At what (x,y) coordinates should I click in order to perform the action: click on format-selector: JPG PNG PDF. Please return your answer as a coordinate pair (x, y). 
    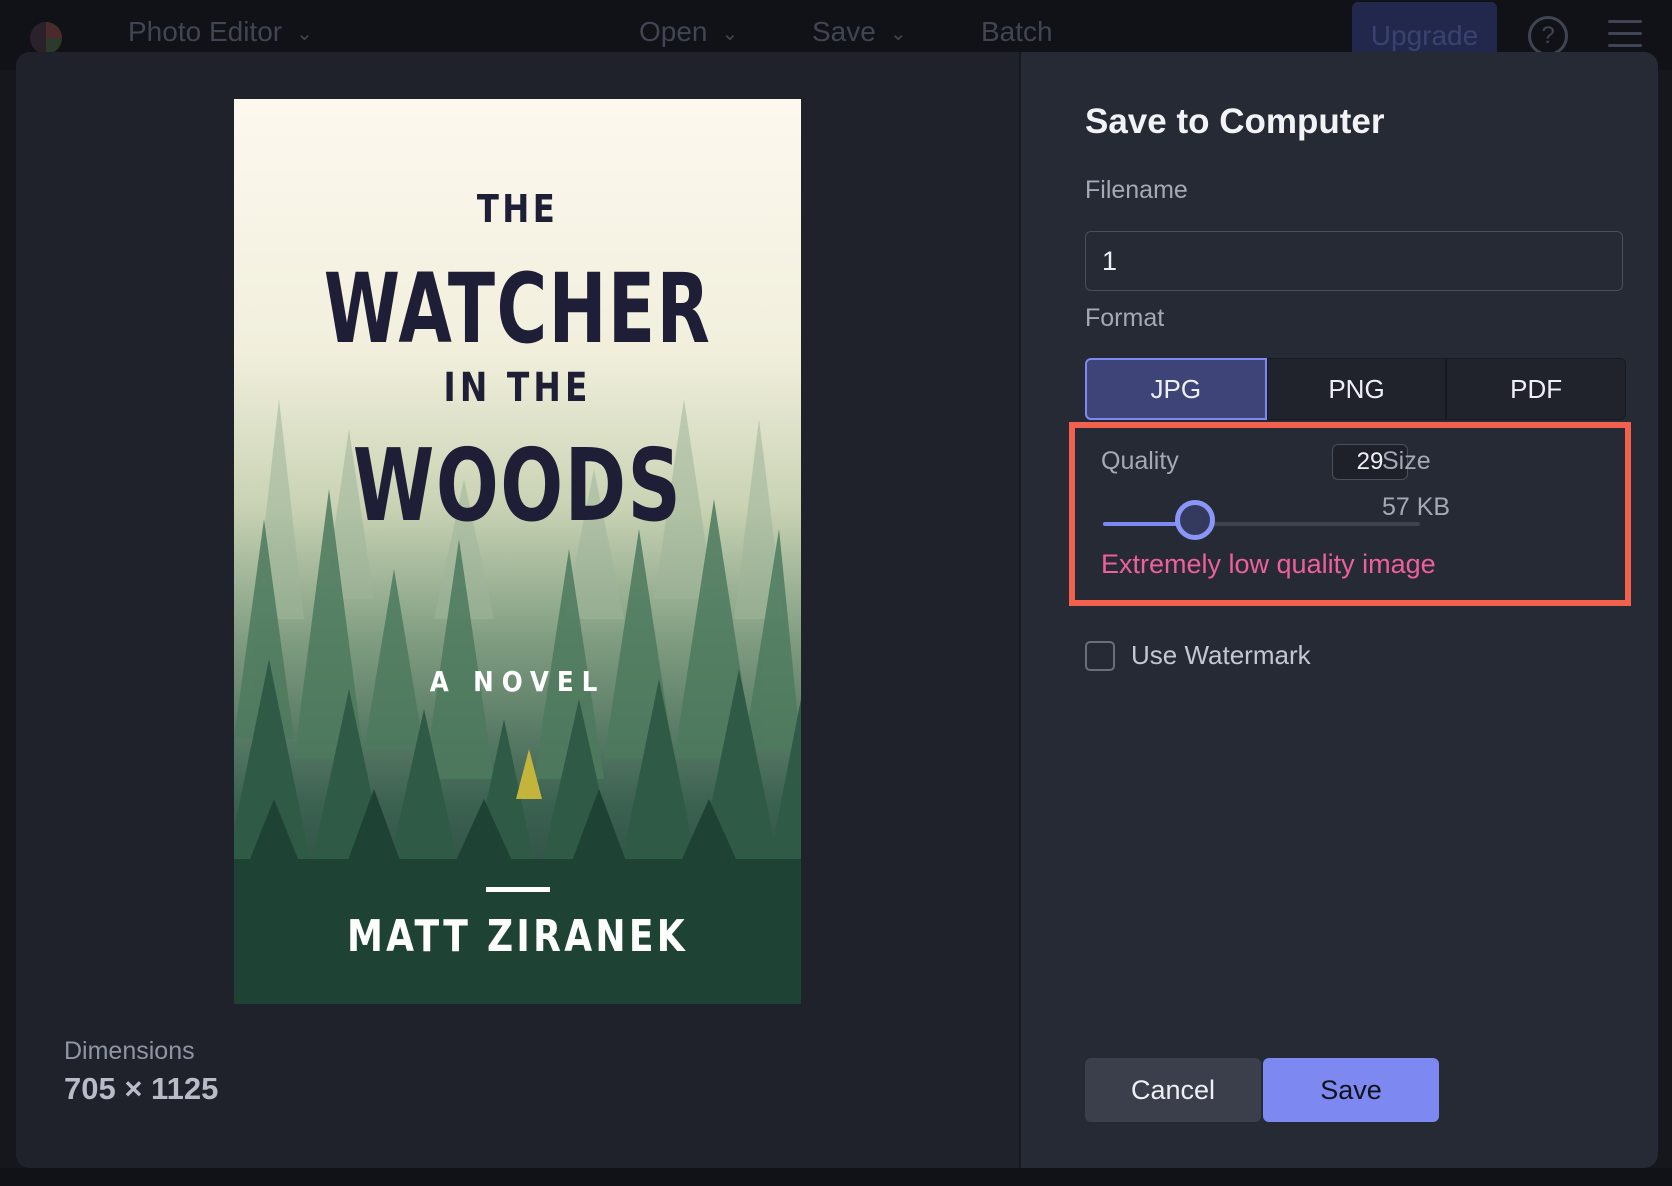
    Looking at the image, I should click on (1356, 389).